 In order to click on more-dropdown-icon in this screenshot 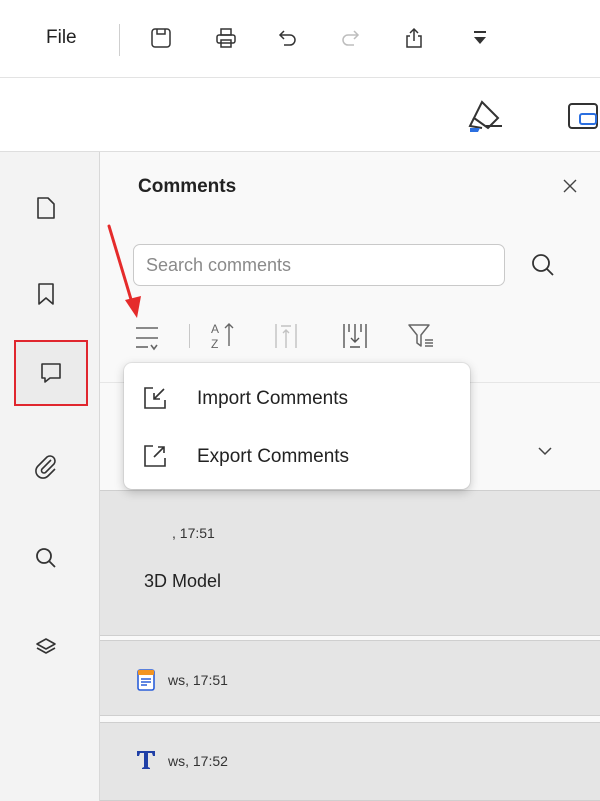, I will do `click(480, 38)`.